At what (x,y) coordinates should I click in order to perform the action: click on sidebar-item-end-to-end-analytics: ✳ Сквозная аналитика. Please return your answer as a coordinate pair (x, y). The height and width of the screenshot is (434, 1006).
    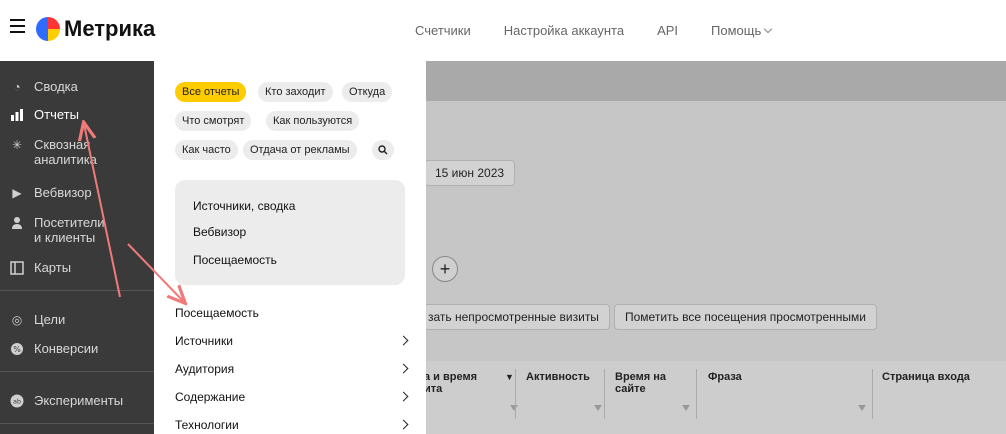
    Looking at the image, I should click on (77, 152).